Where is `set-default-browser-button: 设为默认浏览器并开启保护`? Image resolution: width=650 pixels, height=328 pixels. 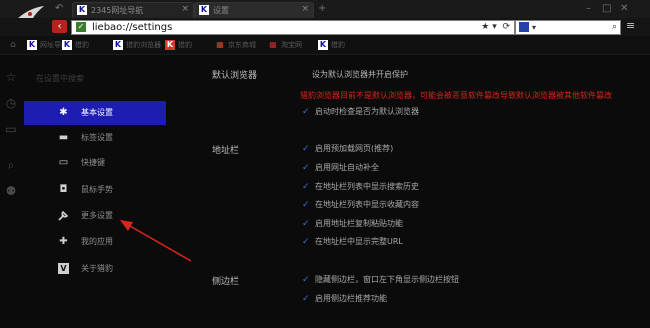 set-default-browser-button: 设为默认浏览器并开启保护 is located at coordinates (360, 74).